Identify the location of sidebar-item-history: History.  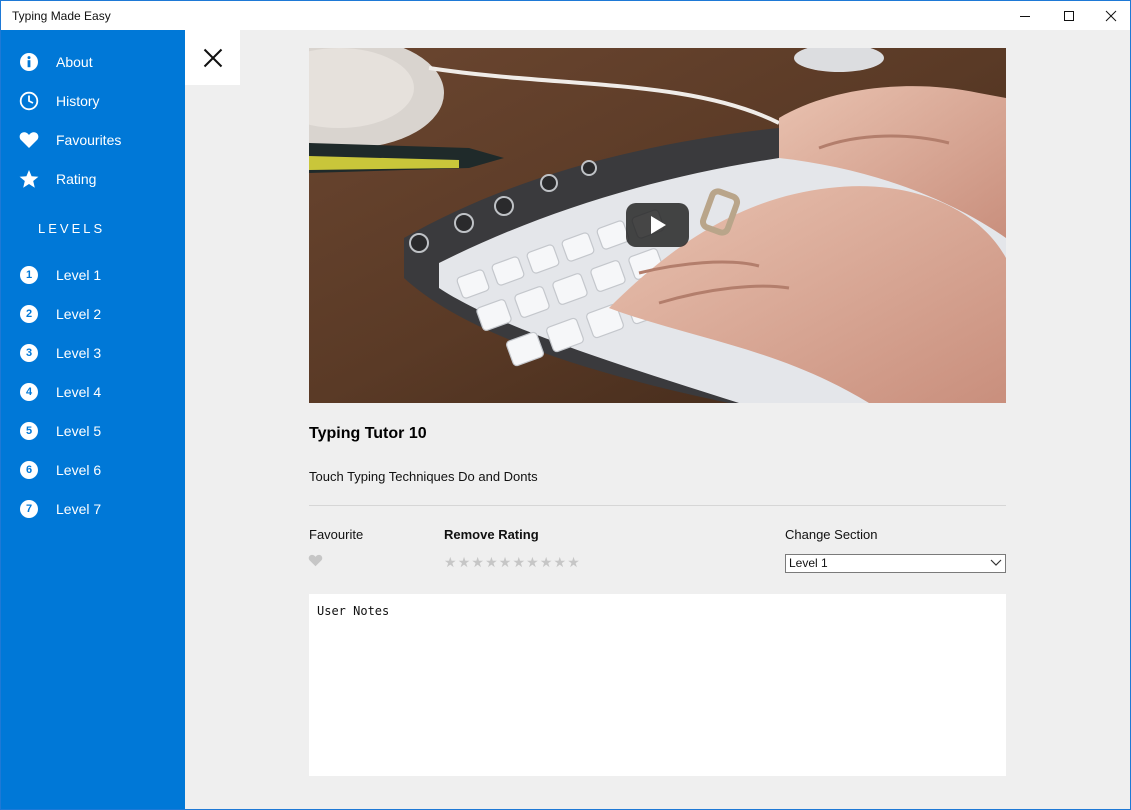
(93, 101).